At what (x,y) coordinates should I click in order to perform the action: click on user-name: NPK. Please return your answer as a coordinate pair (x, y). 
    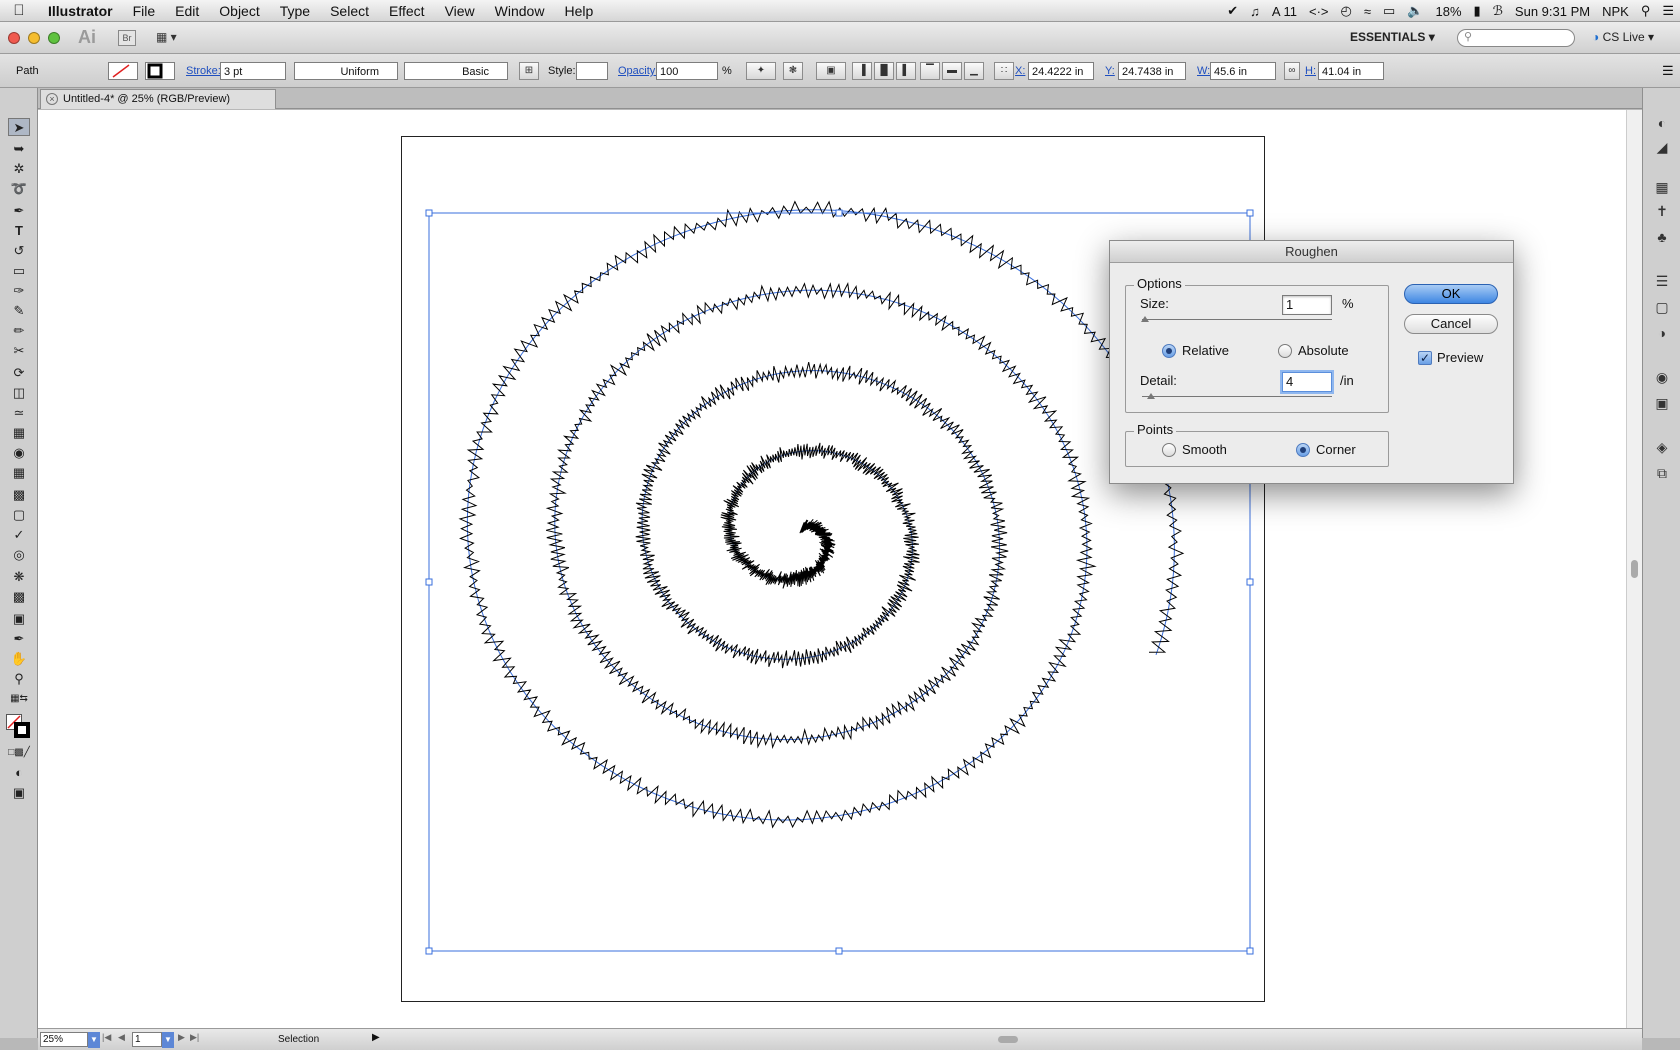
    Looking at the image, I should click on (1615, 11).